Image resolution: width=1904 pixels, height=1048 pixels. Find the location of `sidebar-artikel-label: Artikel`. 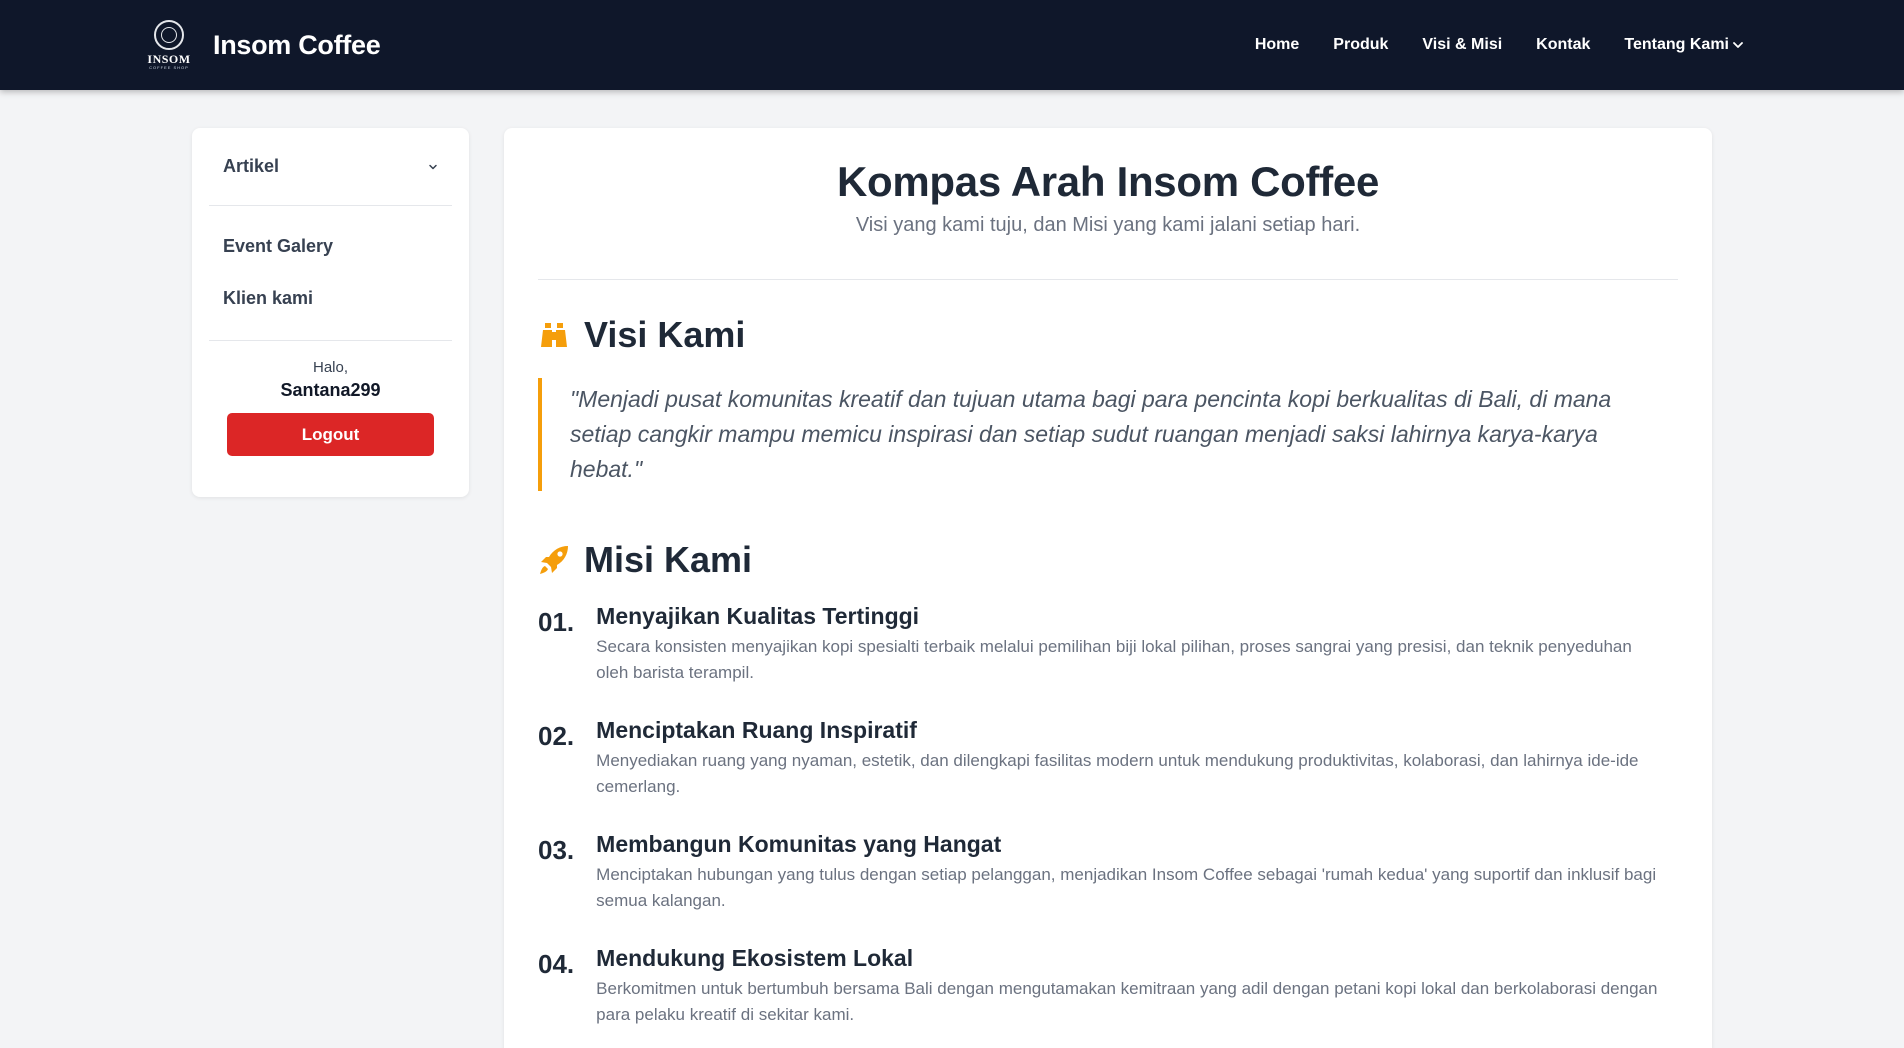

sidebar-artikel-label: Artikel is located at coordinates (251, 166).